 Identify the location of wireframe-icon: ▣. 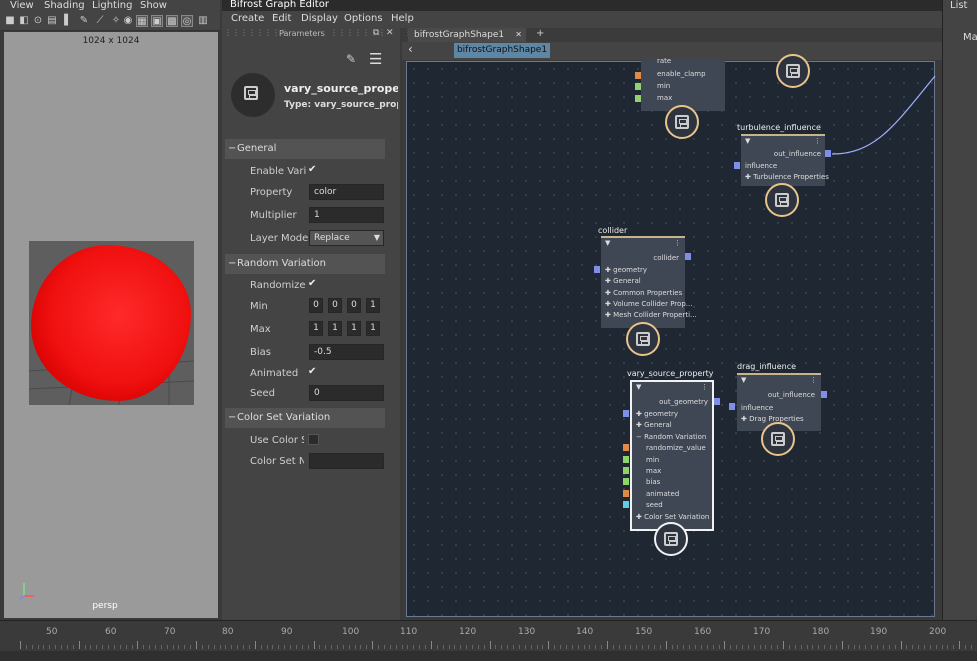
(157, 21).